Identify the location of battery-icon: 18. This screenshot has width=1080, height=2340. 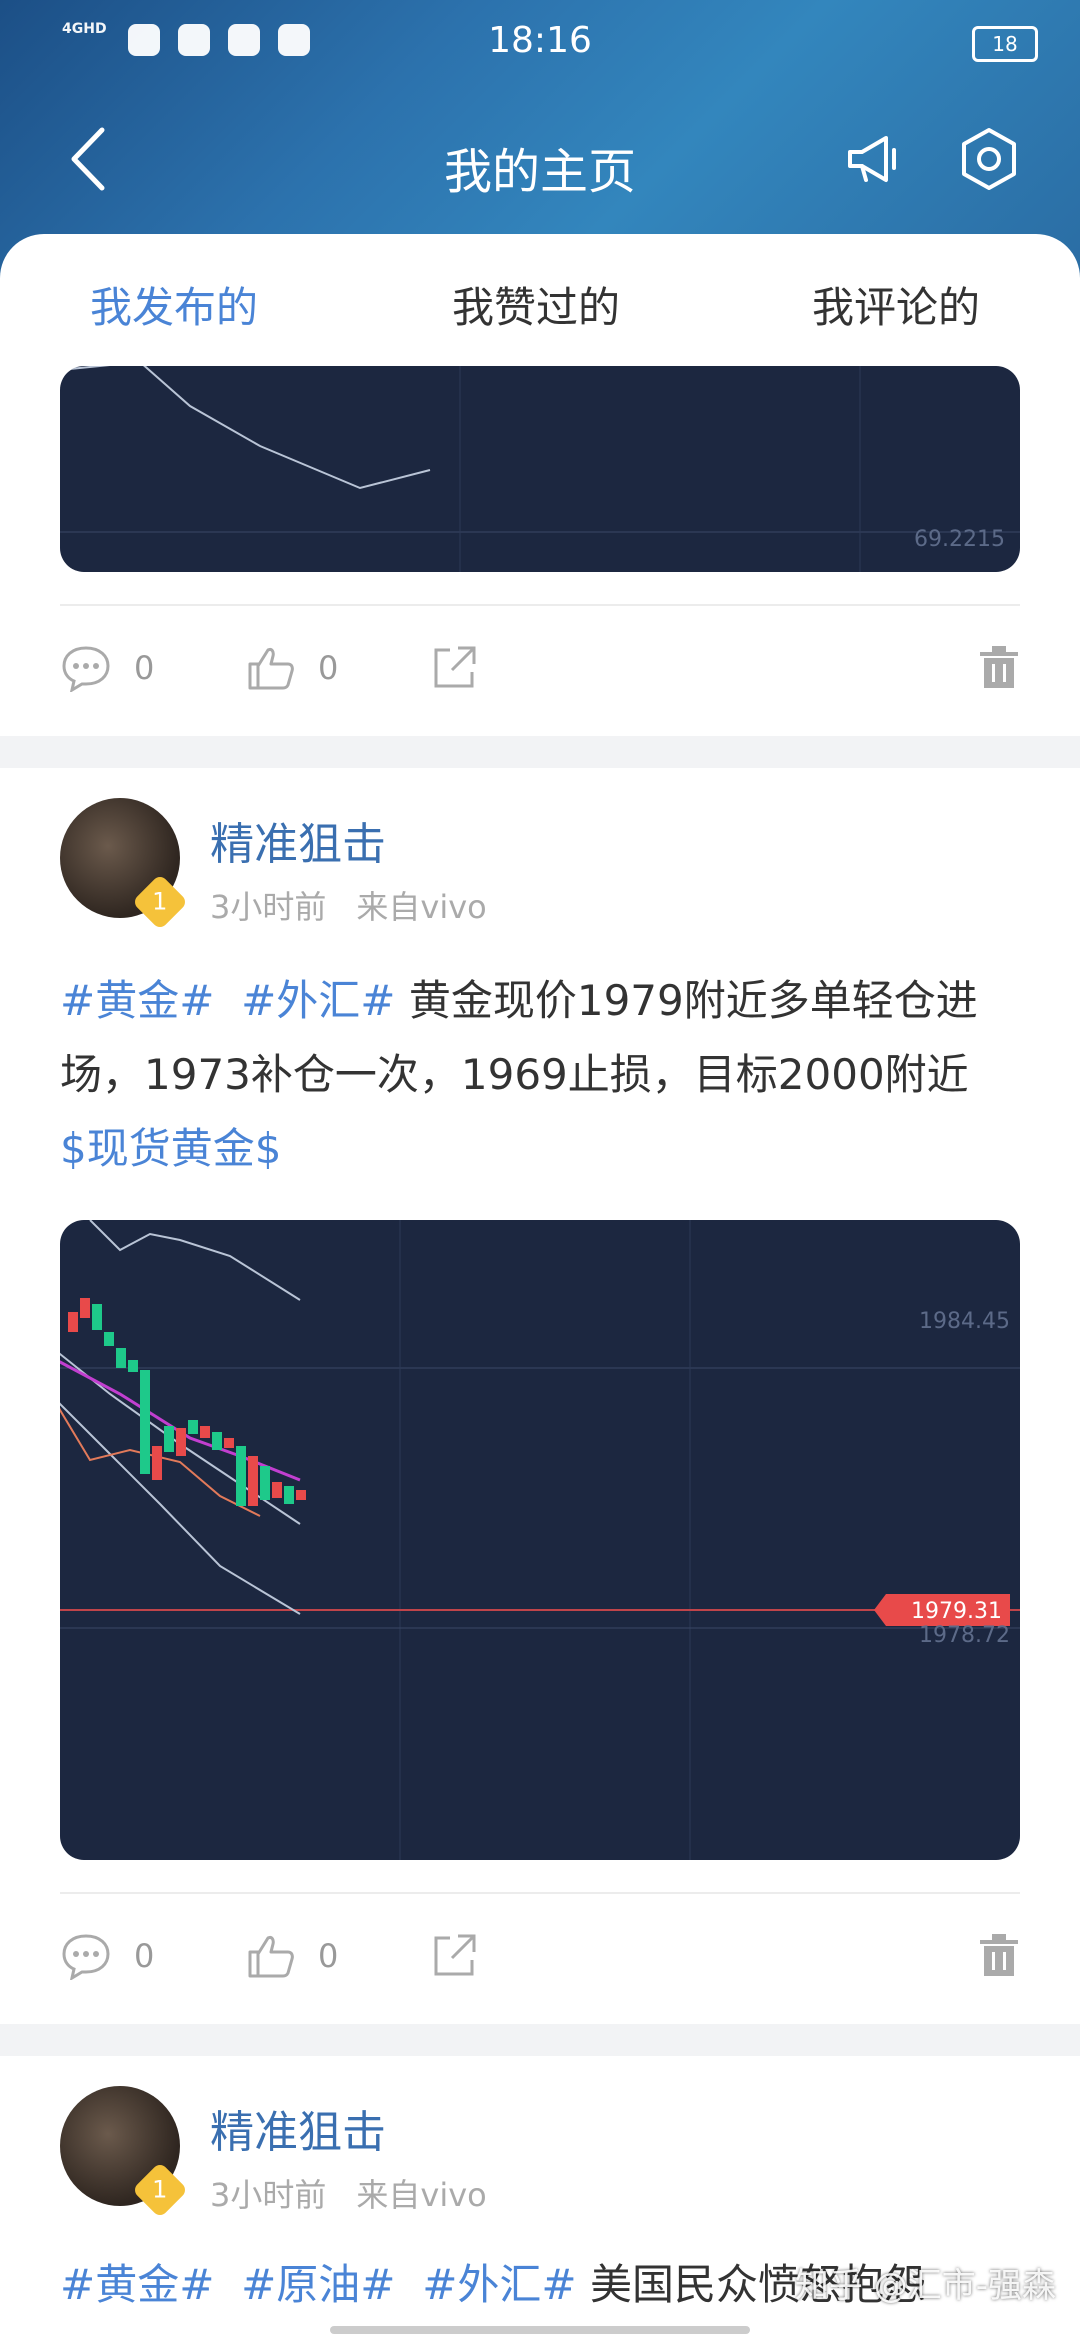
(1005, 44).